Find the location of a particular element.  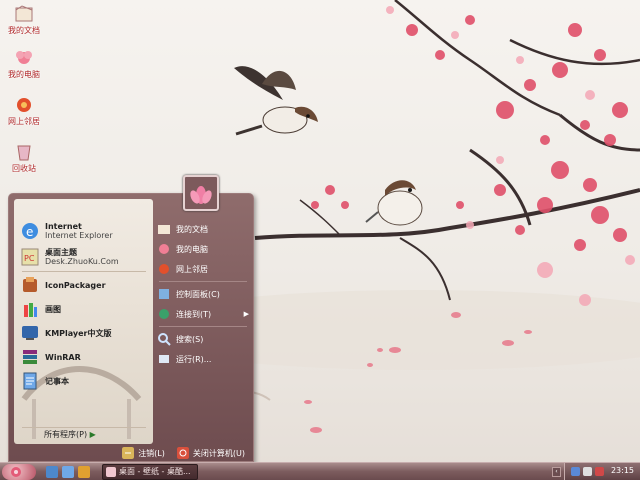

desktop-theme-icon: PC is located at coordinates (30, 257).